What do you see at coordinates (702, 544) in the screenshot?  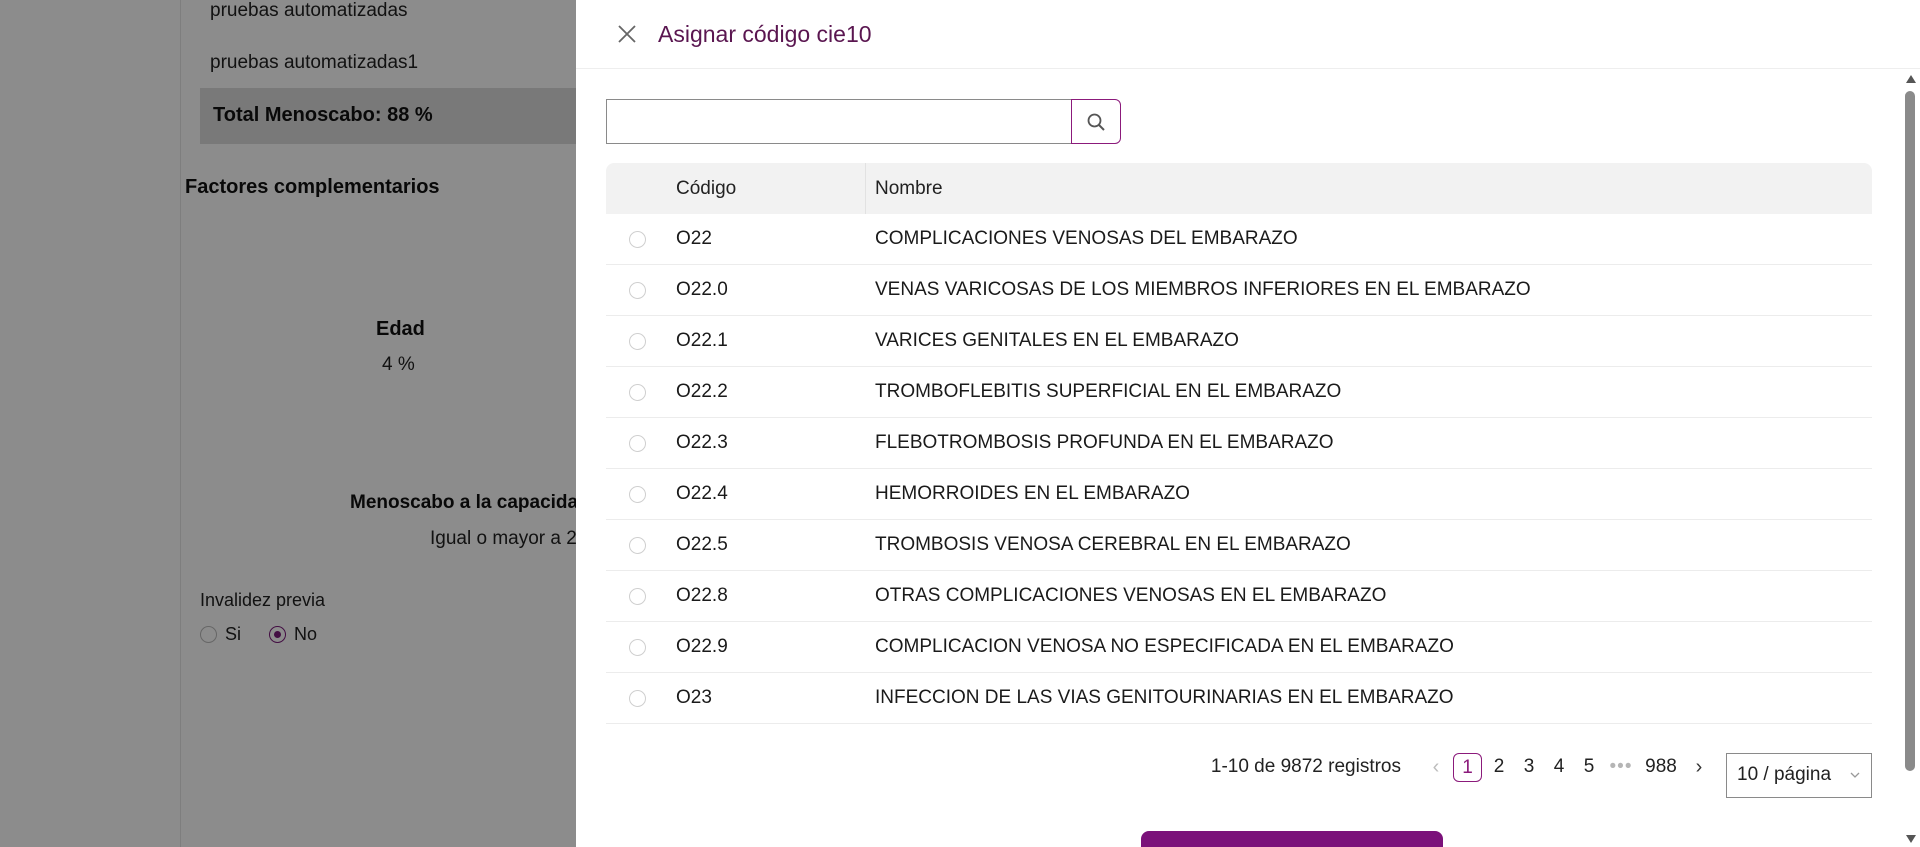 I see `row-codigo: O22.5` at bounding box center [702, 544].